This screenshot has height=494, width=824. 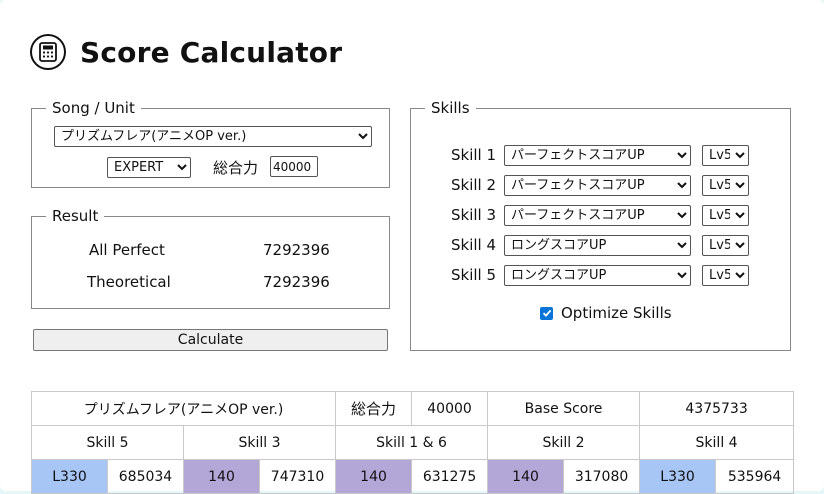 What do you see at coordinates (107, 442) in the screenshot?
I see `order-skill-name: Skill 5` at bounding box center [107, 442].